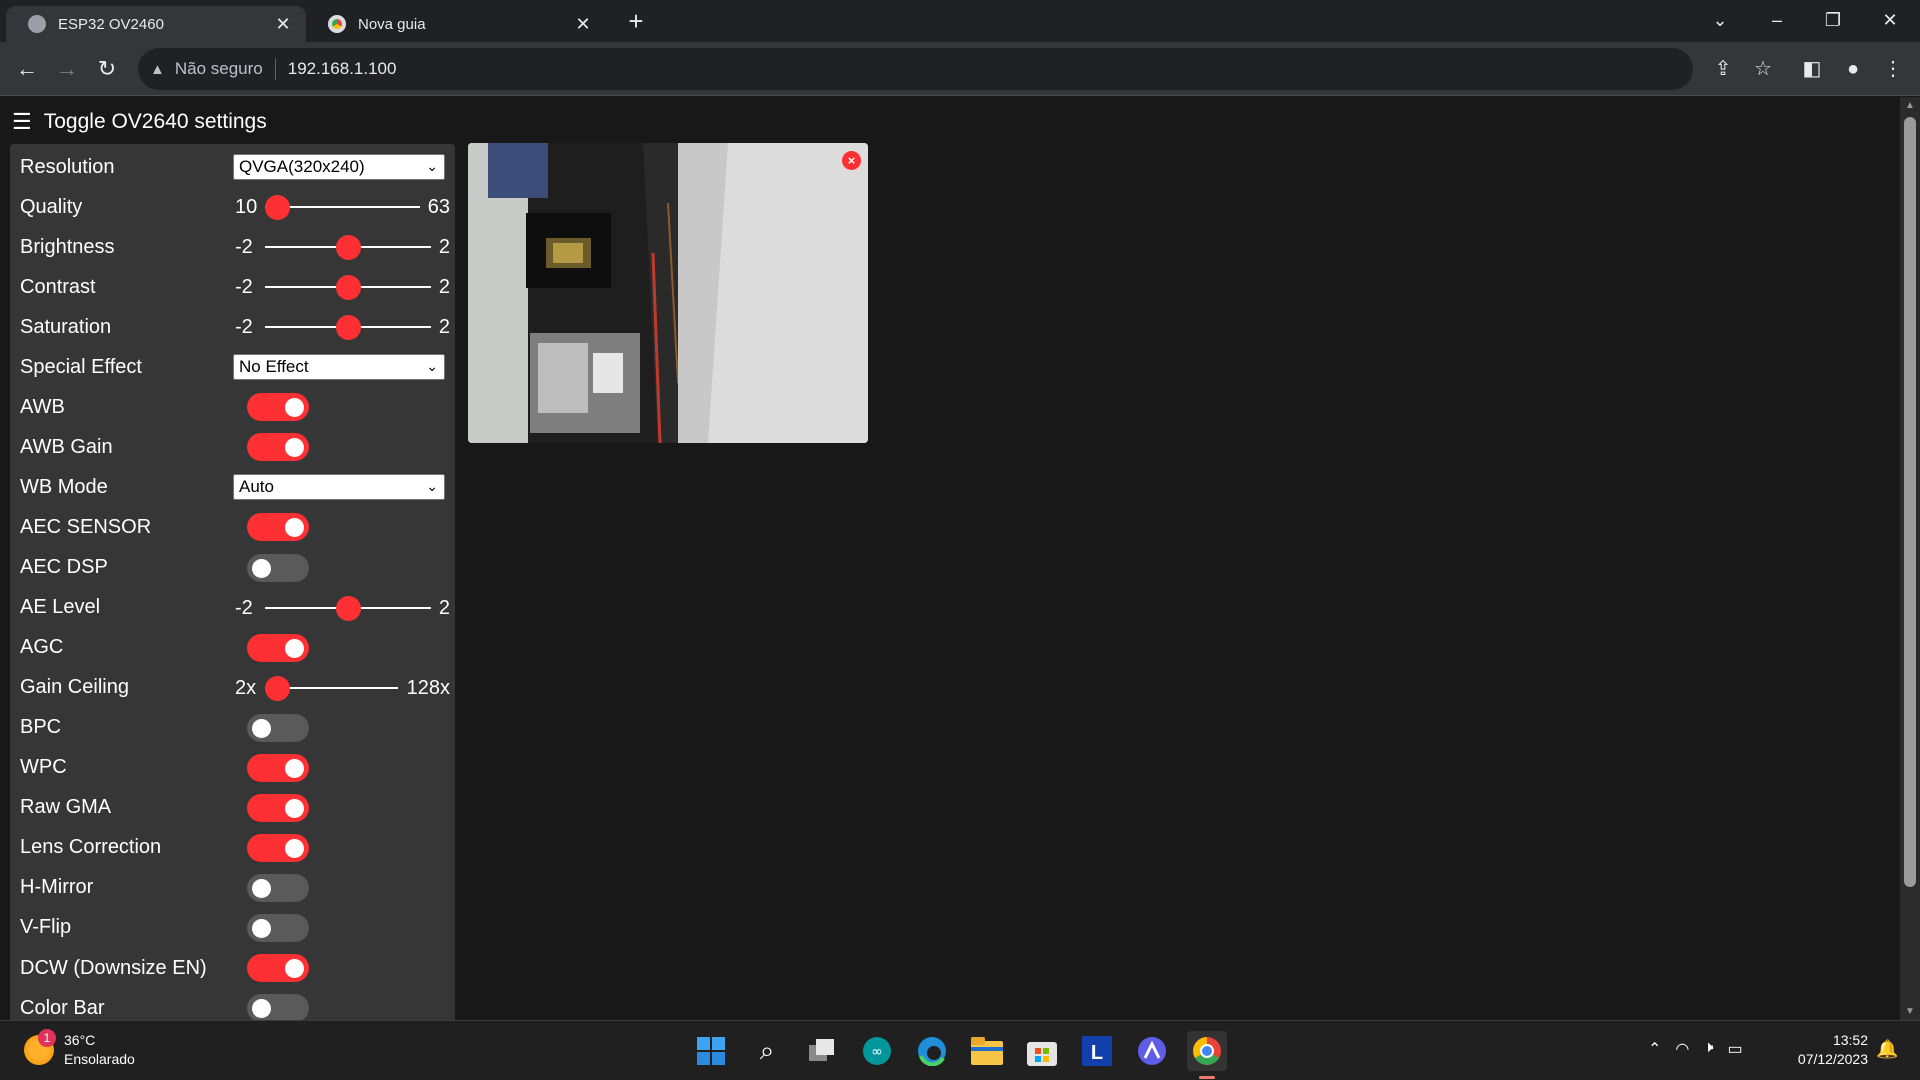  Describe the element at coordinates (1695, 1049) in the screenshot. I see `system-tray: ⌃ ◠ 🕨 ▭` at that location.